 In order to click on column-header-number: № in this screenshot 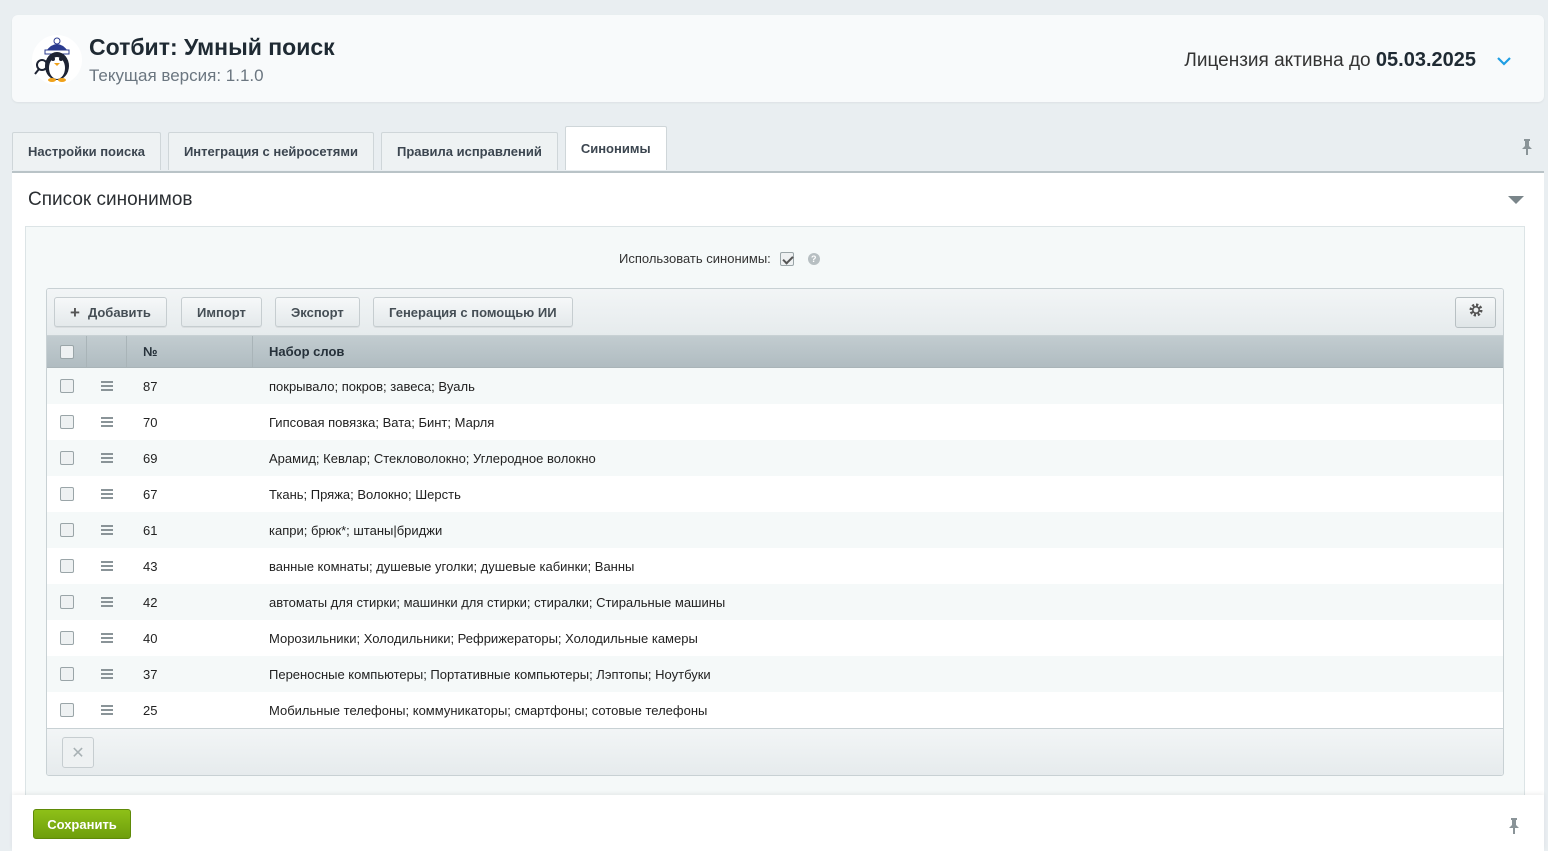, I will do `click(190, 351)`.